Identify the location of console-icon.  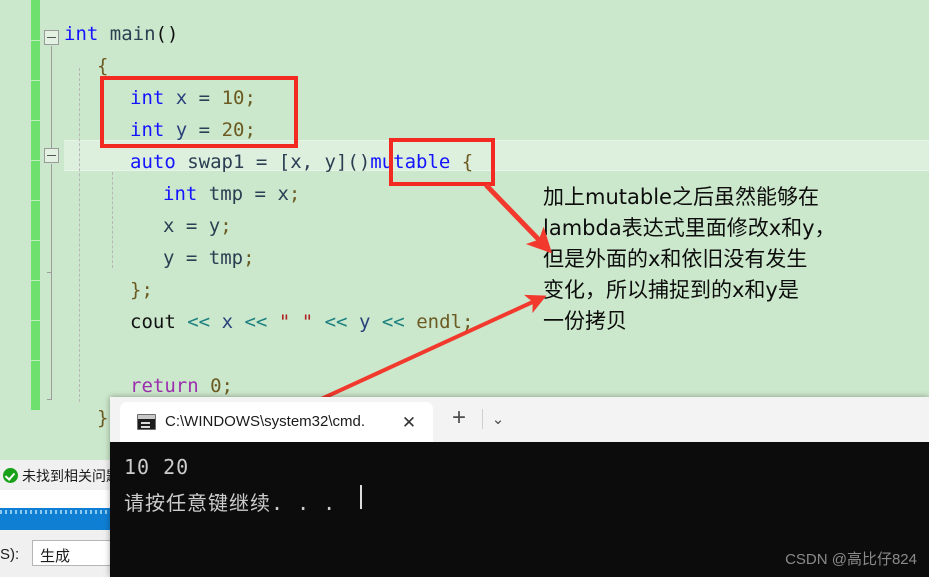
(146, 422).